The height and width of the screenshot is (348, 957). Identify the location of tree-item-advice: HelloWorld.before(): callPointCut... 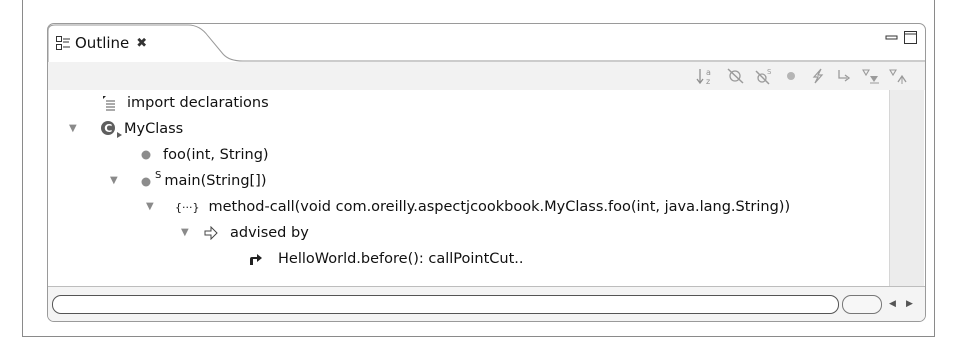
(386, 259).